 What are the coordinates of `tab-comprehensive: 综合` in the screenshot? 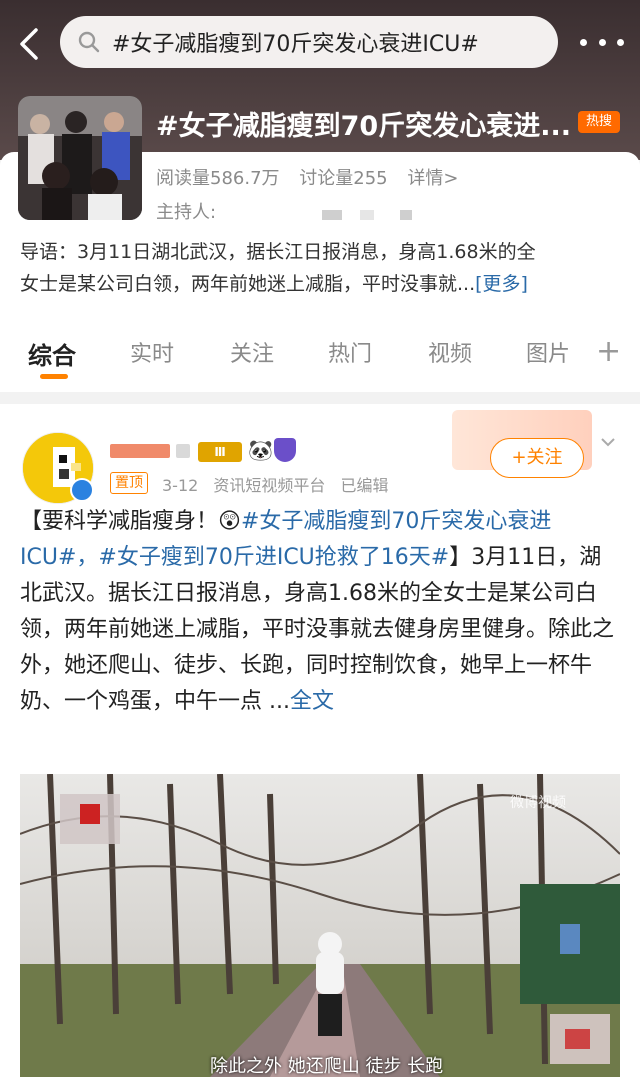 It's located at (52, 353).